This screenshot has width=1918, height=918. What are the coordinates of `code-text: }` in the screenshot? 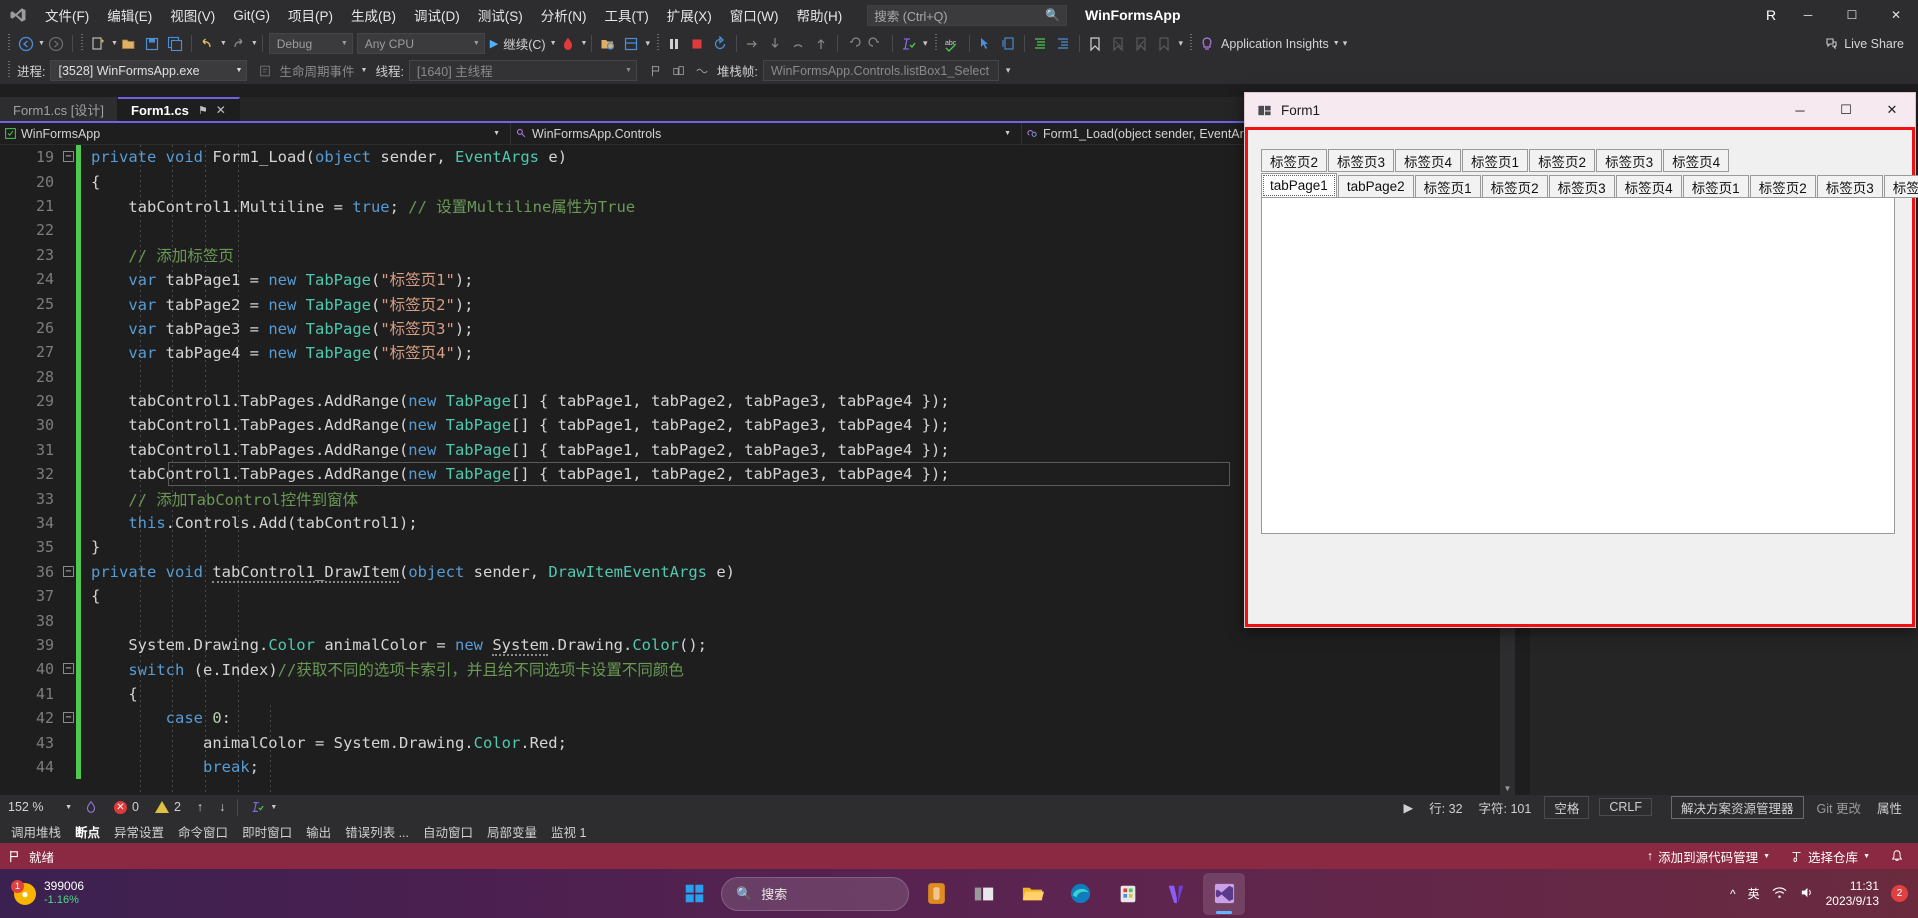 It's located at (90, 547).